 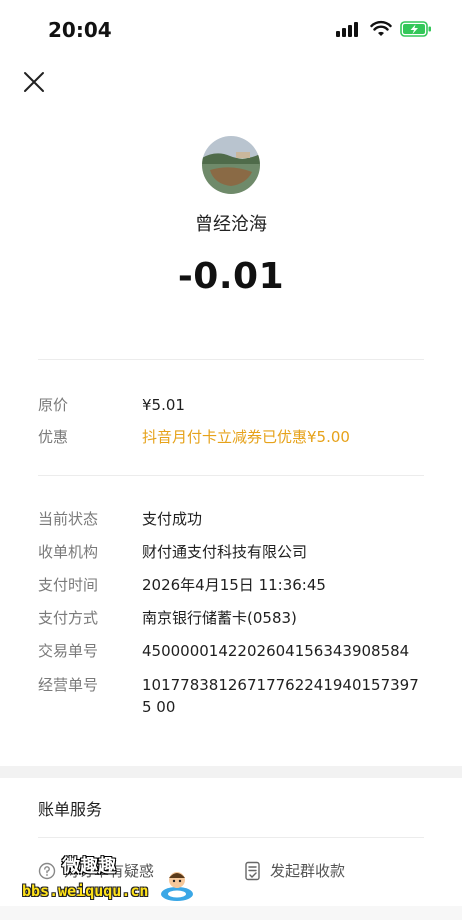 I want to click on status-icons, so click(x=384, y=29).